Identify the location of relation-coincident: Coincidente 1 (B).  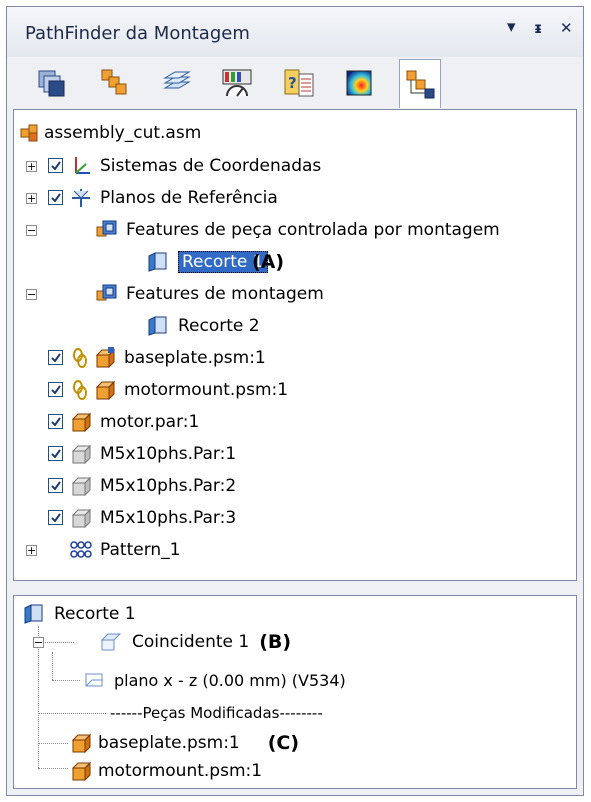
(195, 642).